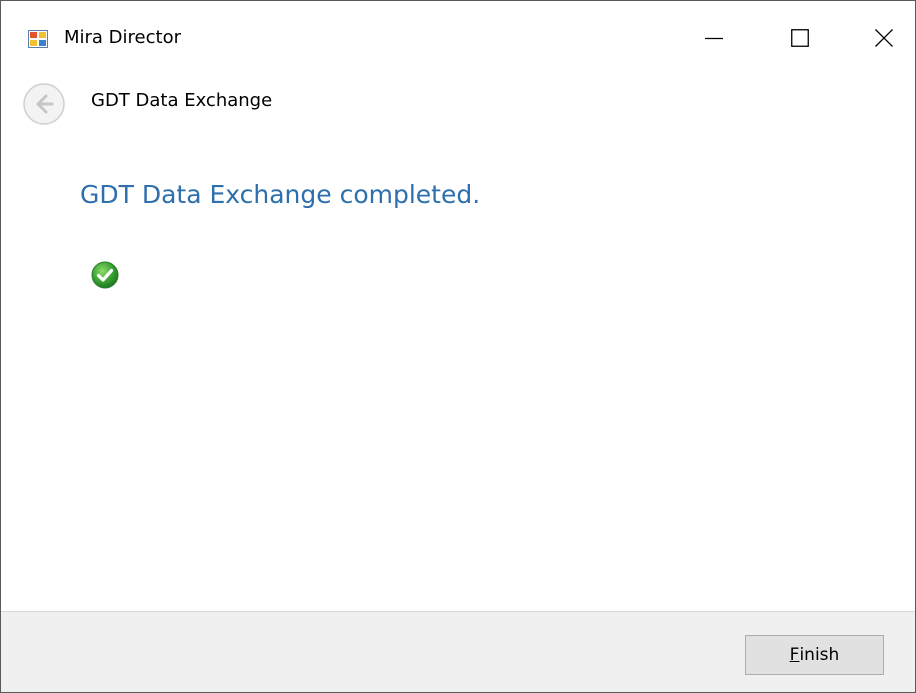 Image resolution: width=916 pixels, height=693 pixels. I want to click on back-button, so click(44, 104).